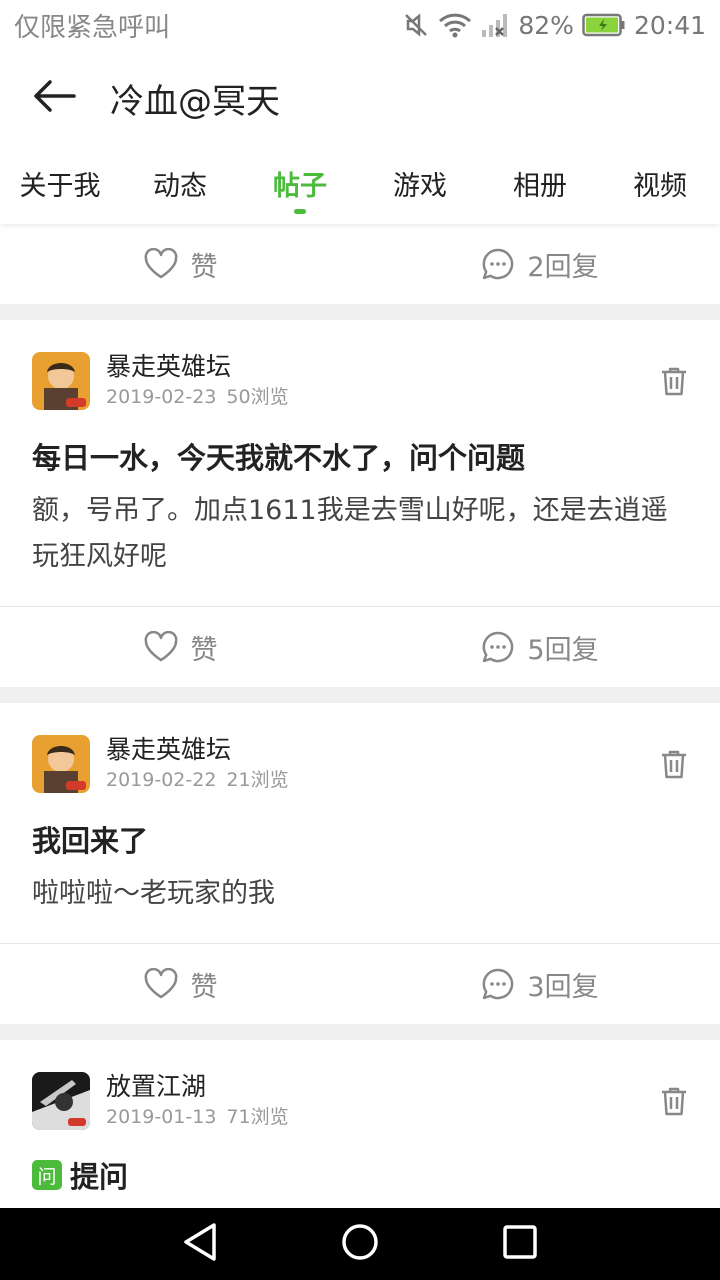  Describe the element at coordinates (540, 264) in the screenshot. I see `reply-button: 2回复` at that location.